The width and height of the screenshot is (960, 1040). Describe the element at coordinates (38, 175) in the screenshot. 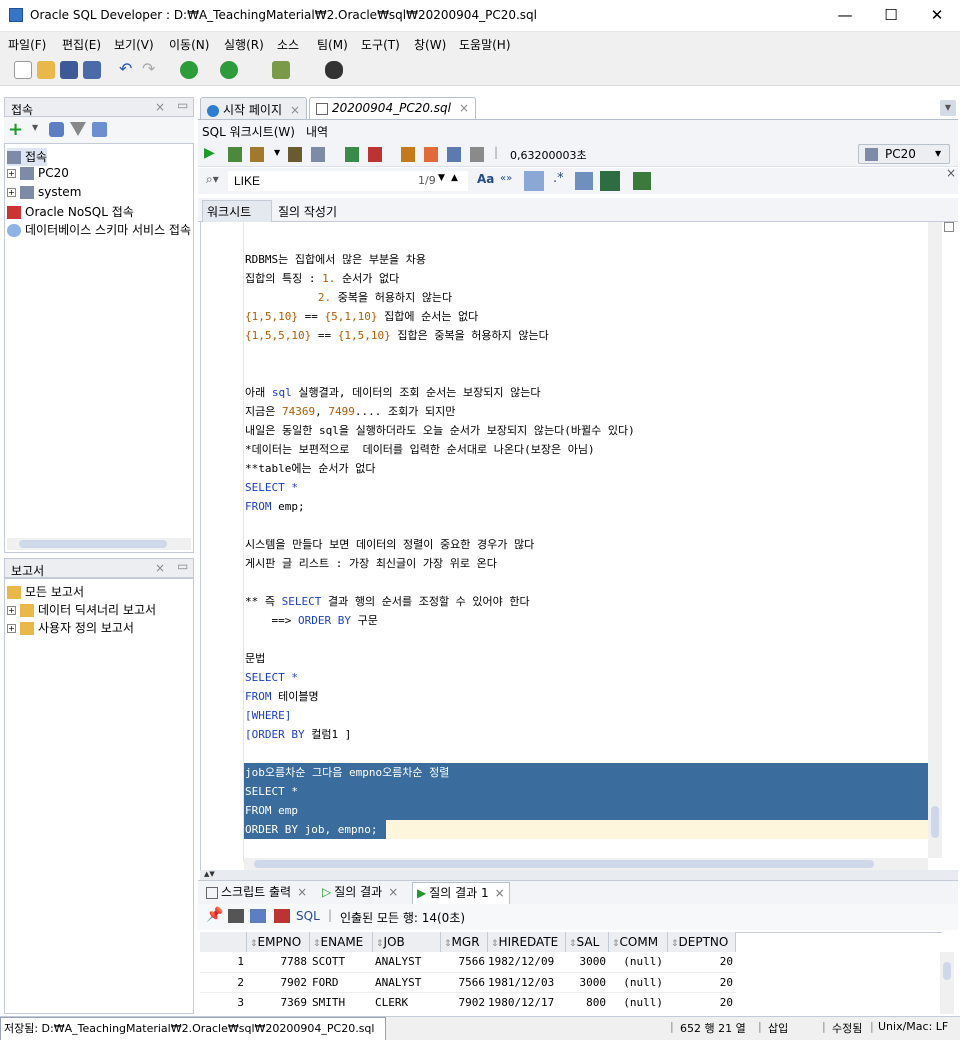

I see `tree-item-pc20: + PC20` at that location.